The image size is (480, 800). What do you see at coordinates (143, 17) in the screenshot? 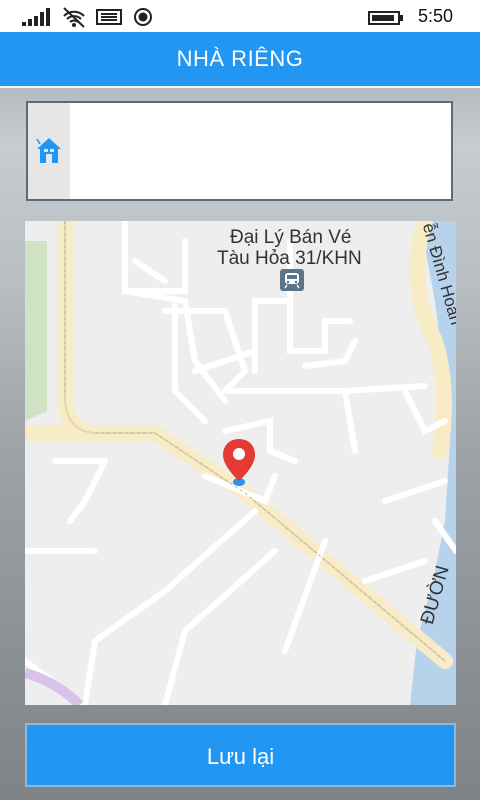
I see `record-icon` at bounding box center [143, 17].